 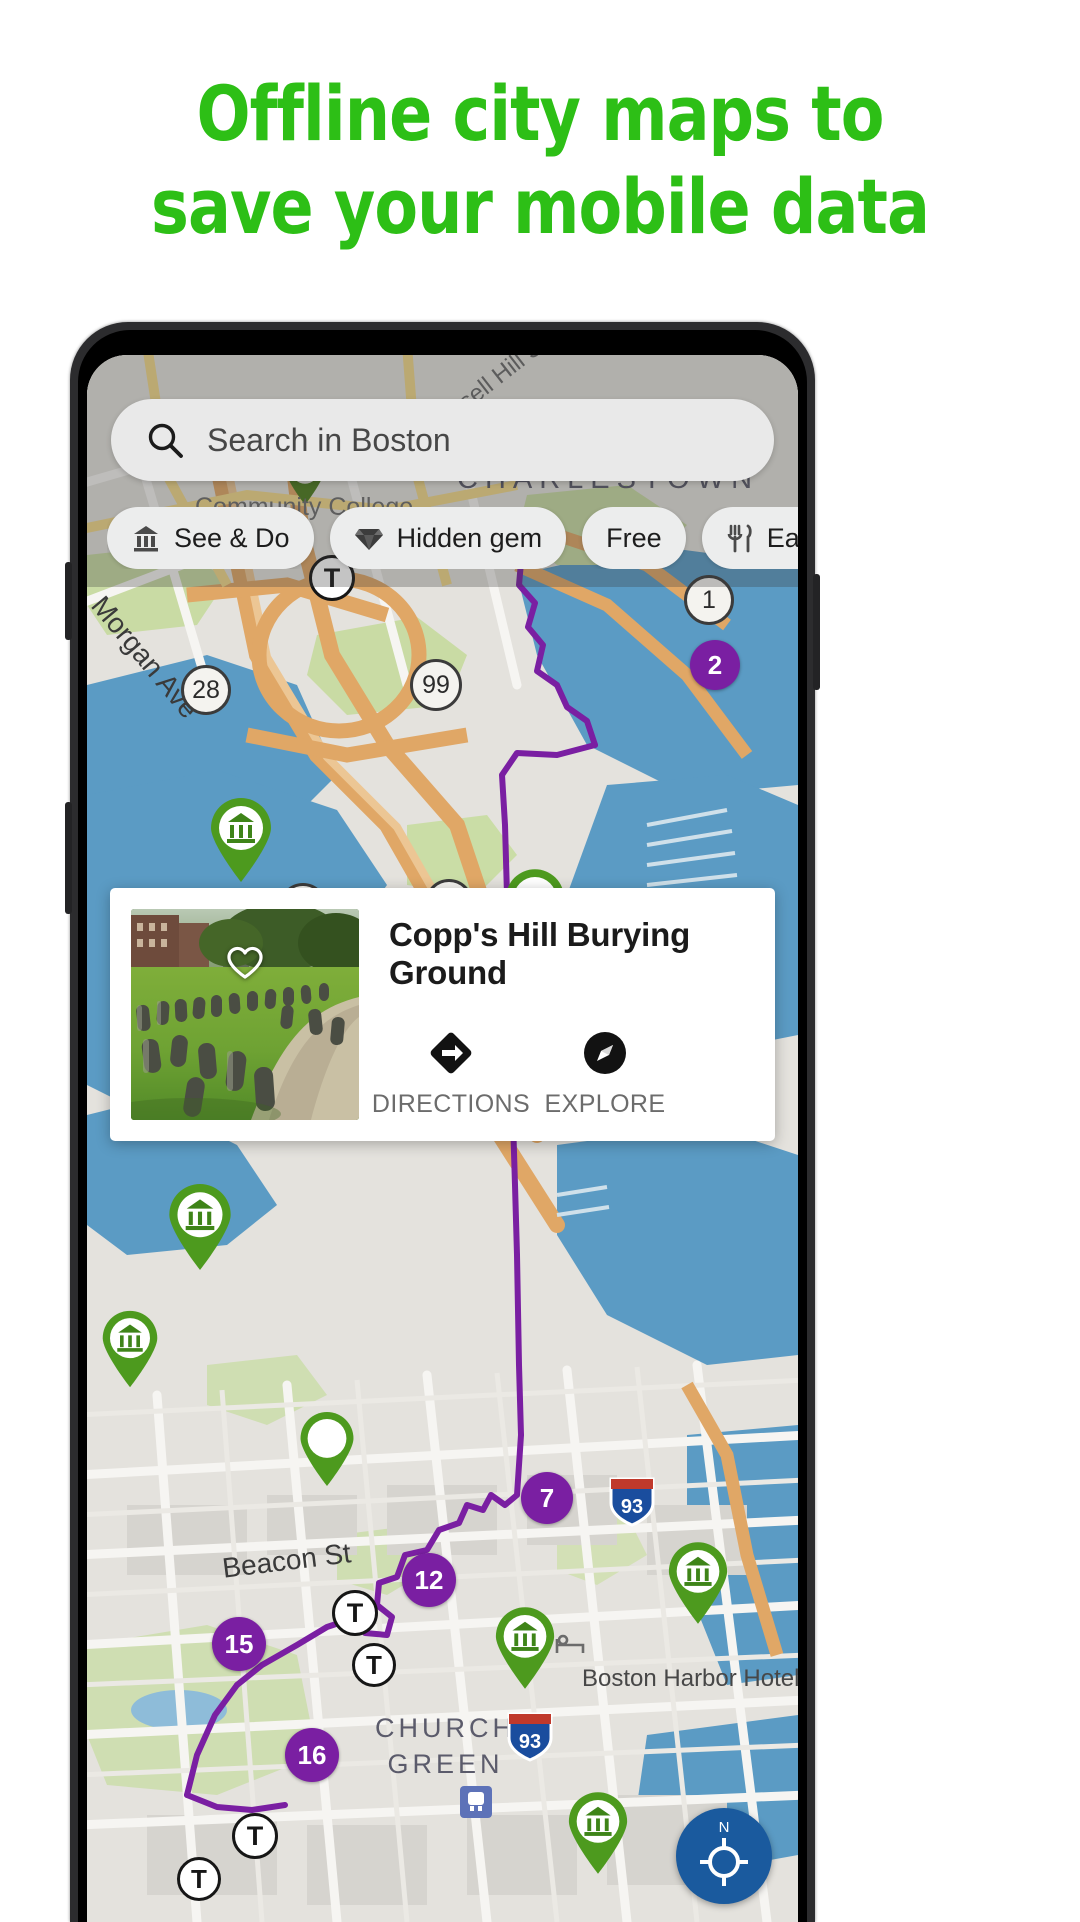 What do you see at coordinates (816, 632) in the screenshot?
I see `power-button` at bounding box center [816, 632].